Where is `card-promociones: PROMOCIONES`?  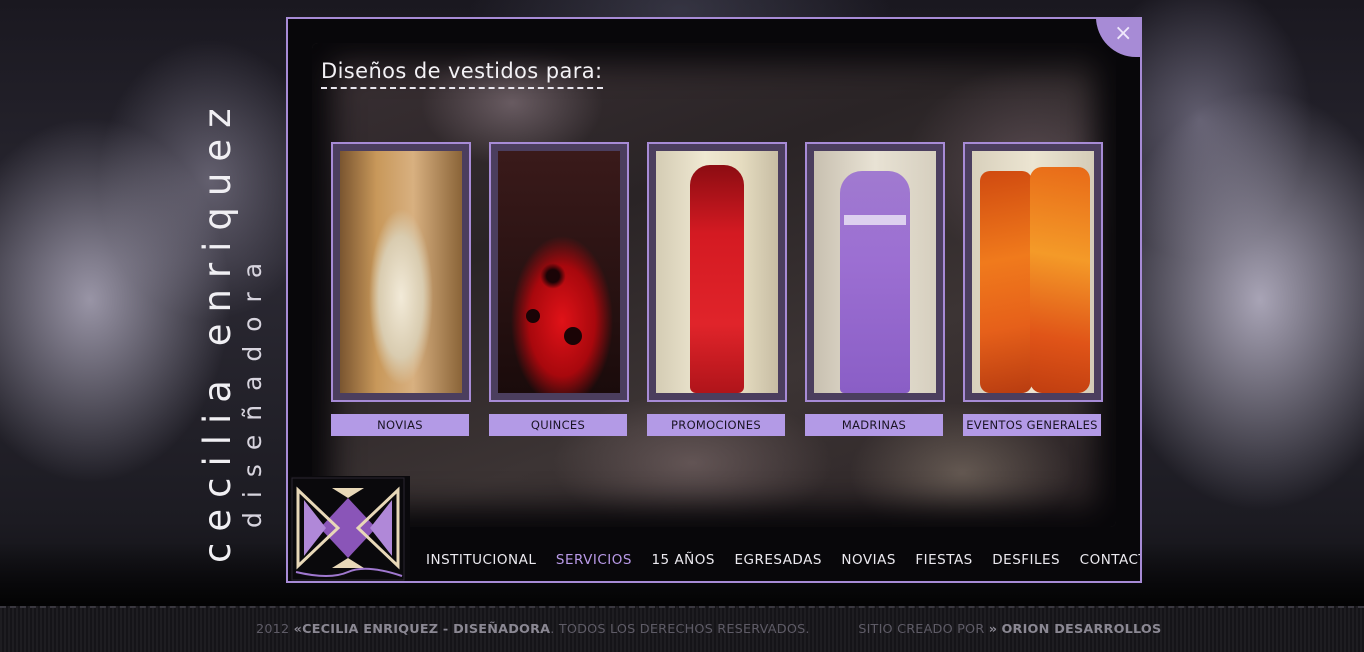 card-promociones: PROMOCIONES is located at coordinates (717, 289).